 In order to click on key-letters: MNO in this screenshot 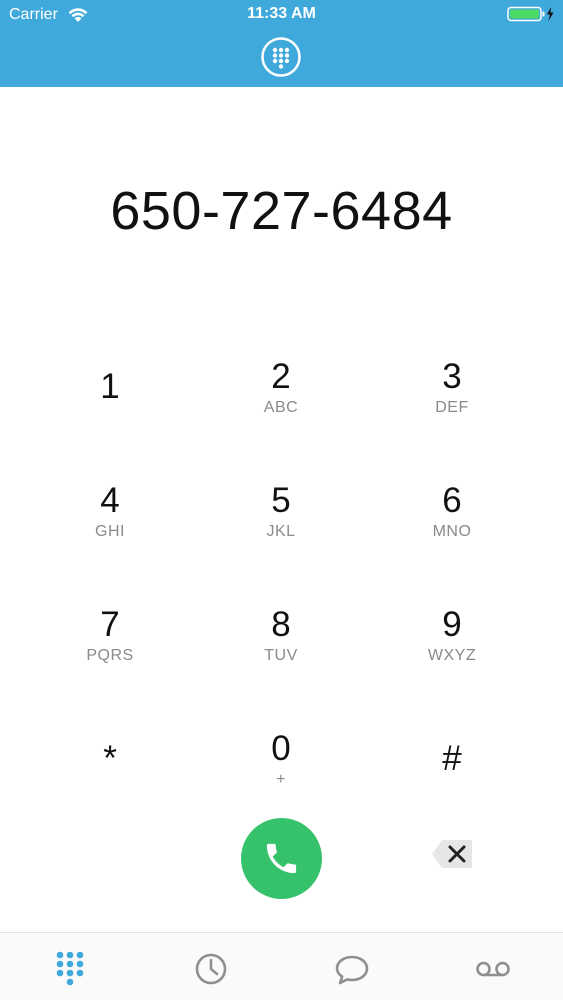, I will do `click(452, 531)`.